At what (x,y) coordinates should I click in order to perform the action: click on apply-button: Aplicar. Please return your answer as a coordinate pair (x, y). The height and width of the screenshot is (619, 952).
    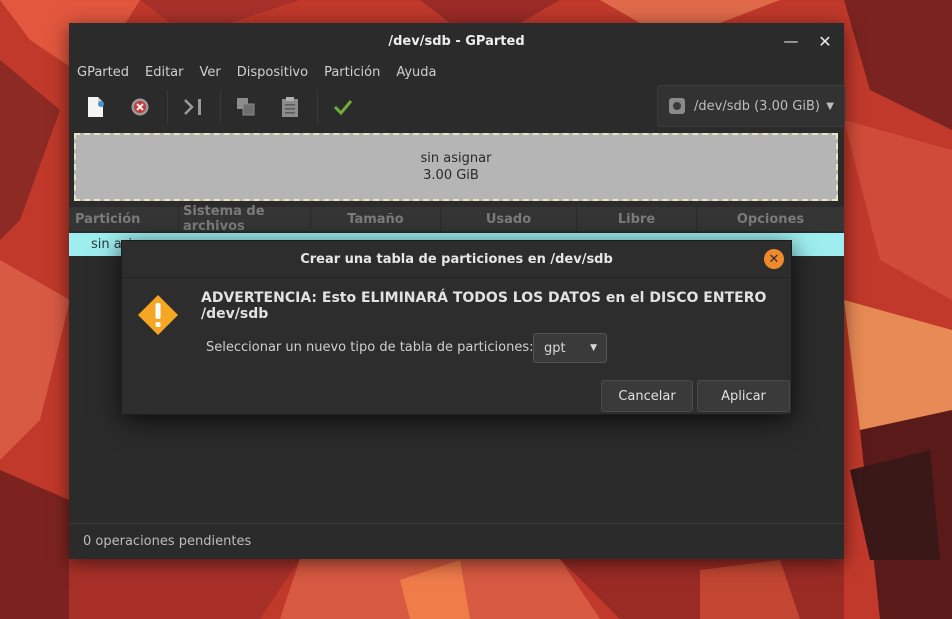
    Looking at the image, I should click on (743, 396).